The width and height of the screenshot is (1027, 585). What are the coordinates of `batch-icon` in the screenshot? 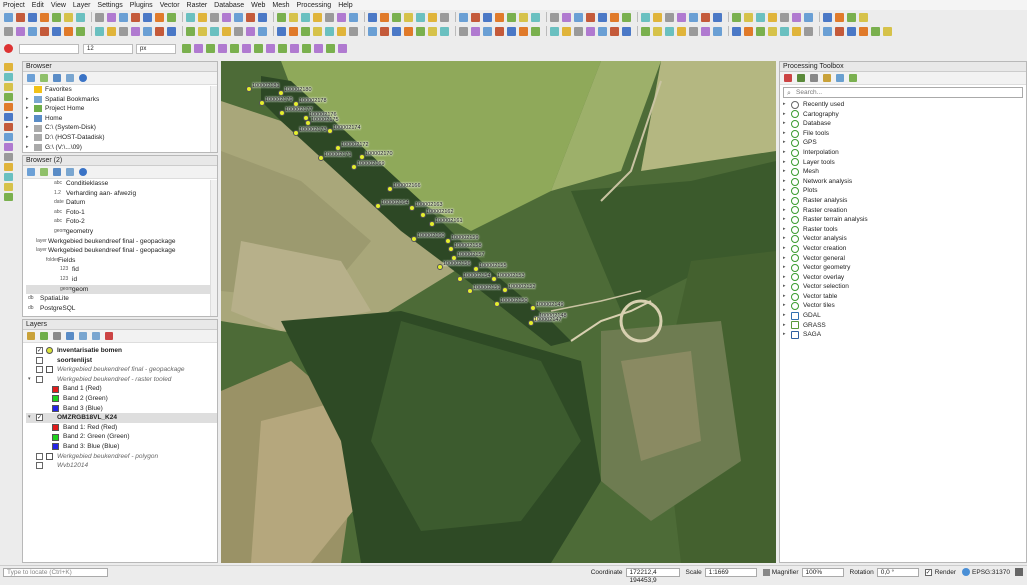 It's located at (840, 78).